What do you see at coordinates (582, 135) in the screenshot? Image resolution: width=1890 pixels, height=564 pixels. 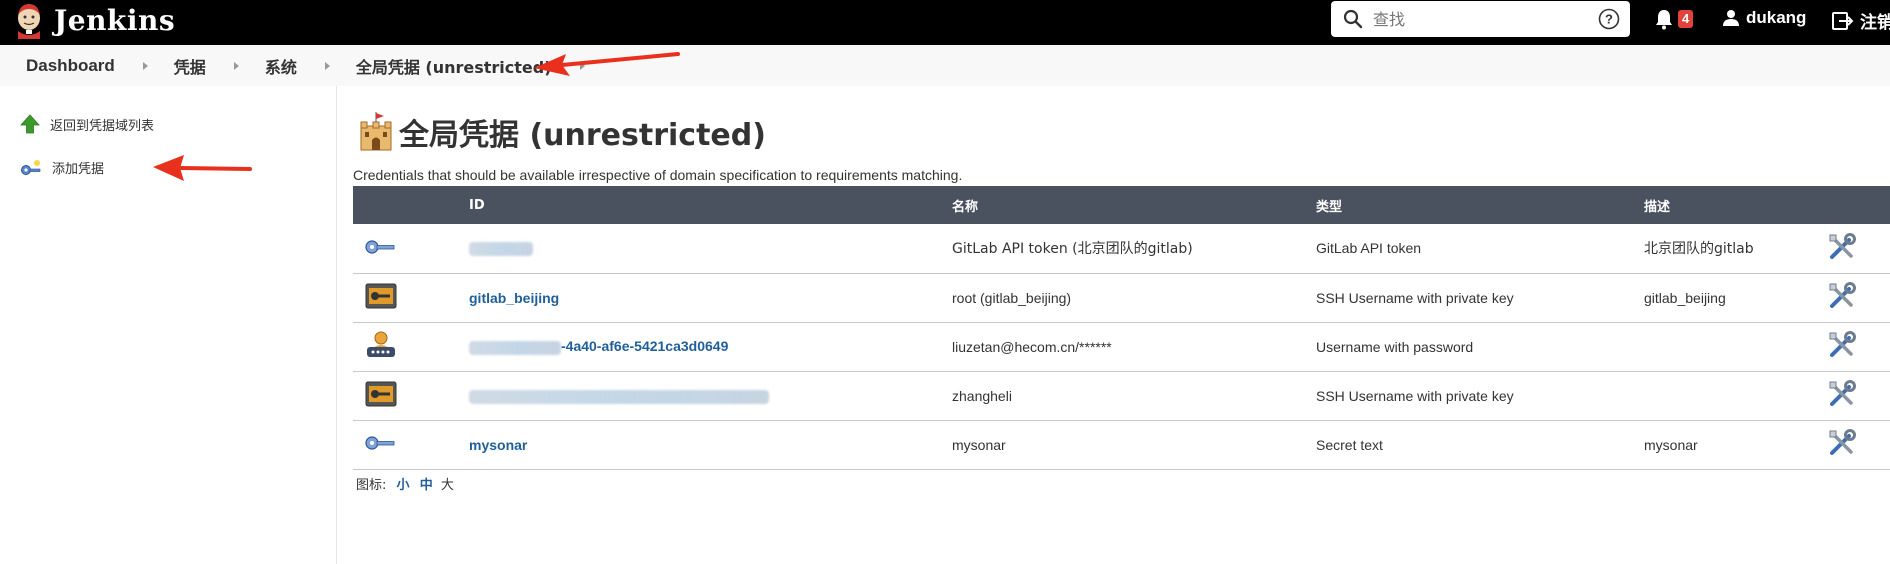 I see `page-title: 全局凭据 (unrestricted)` at bounding box center [582, 135].